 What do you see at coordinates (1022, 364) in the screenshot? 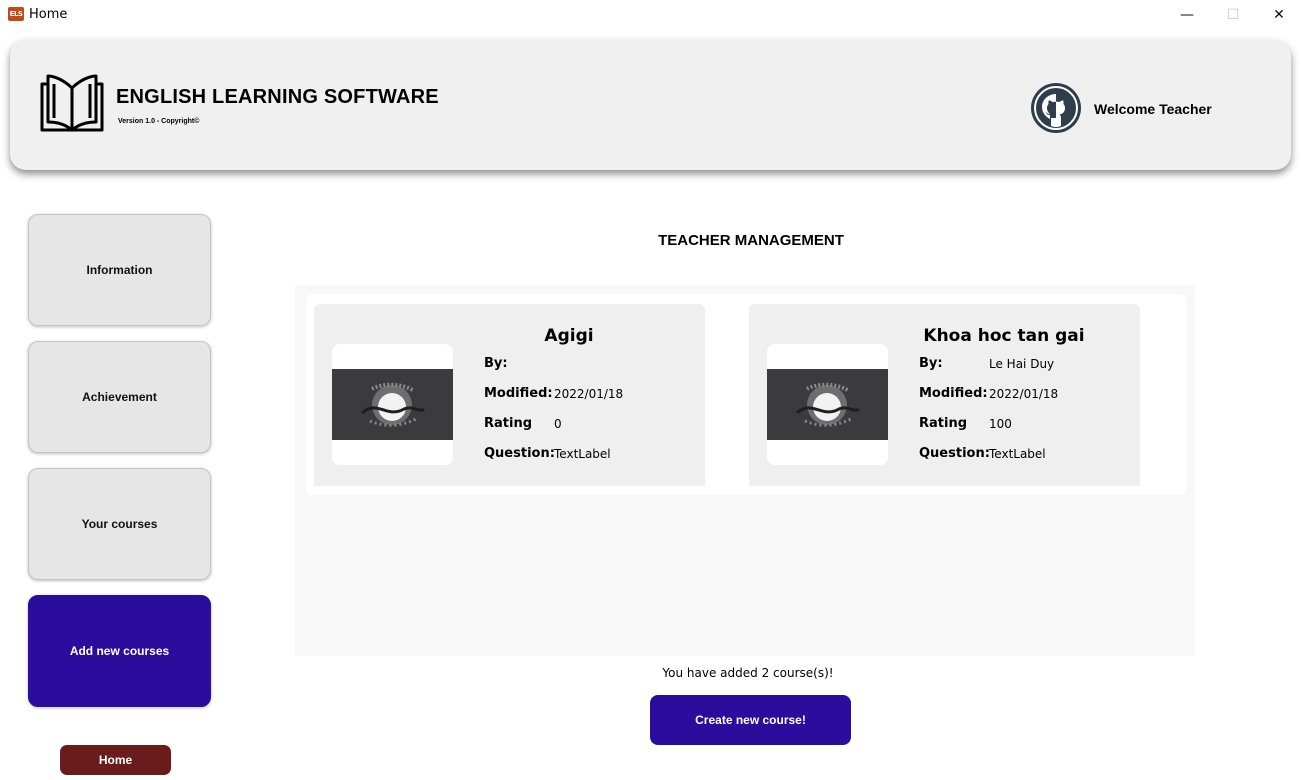
I see `by-value: Le Hai Duy` at bounding box center [1022, 364].